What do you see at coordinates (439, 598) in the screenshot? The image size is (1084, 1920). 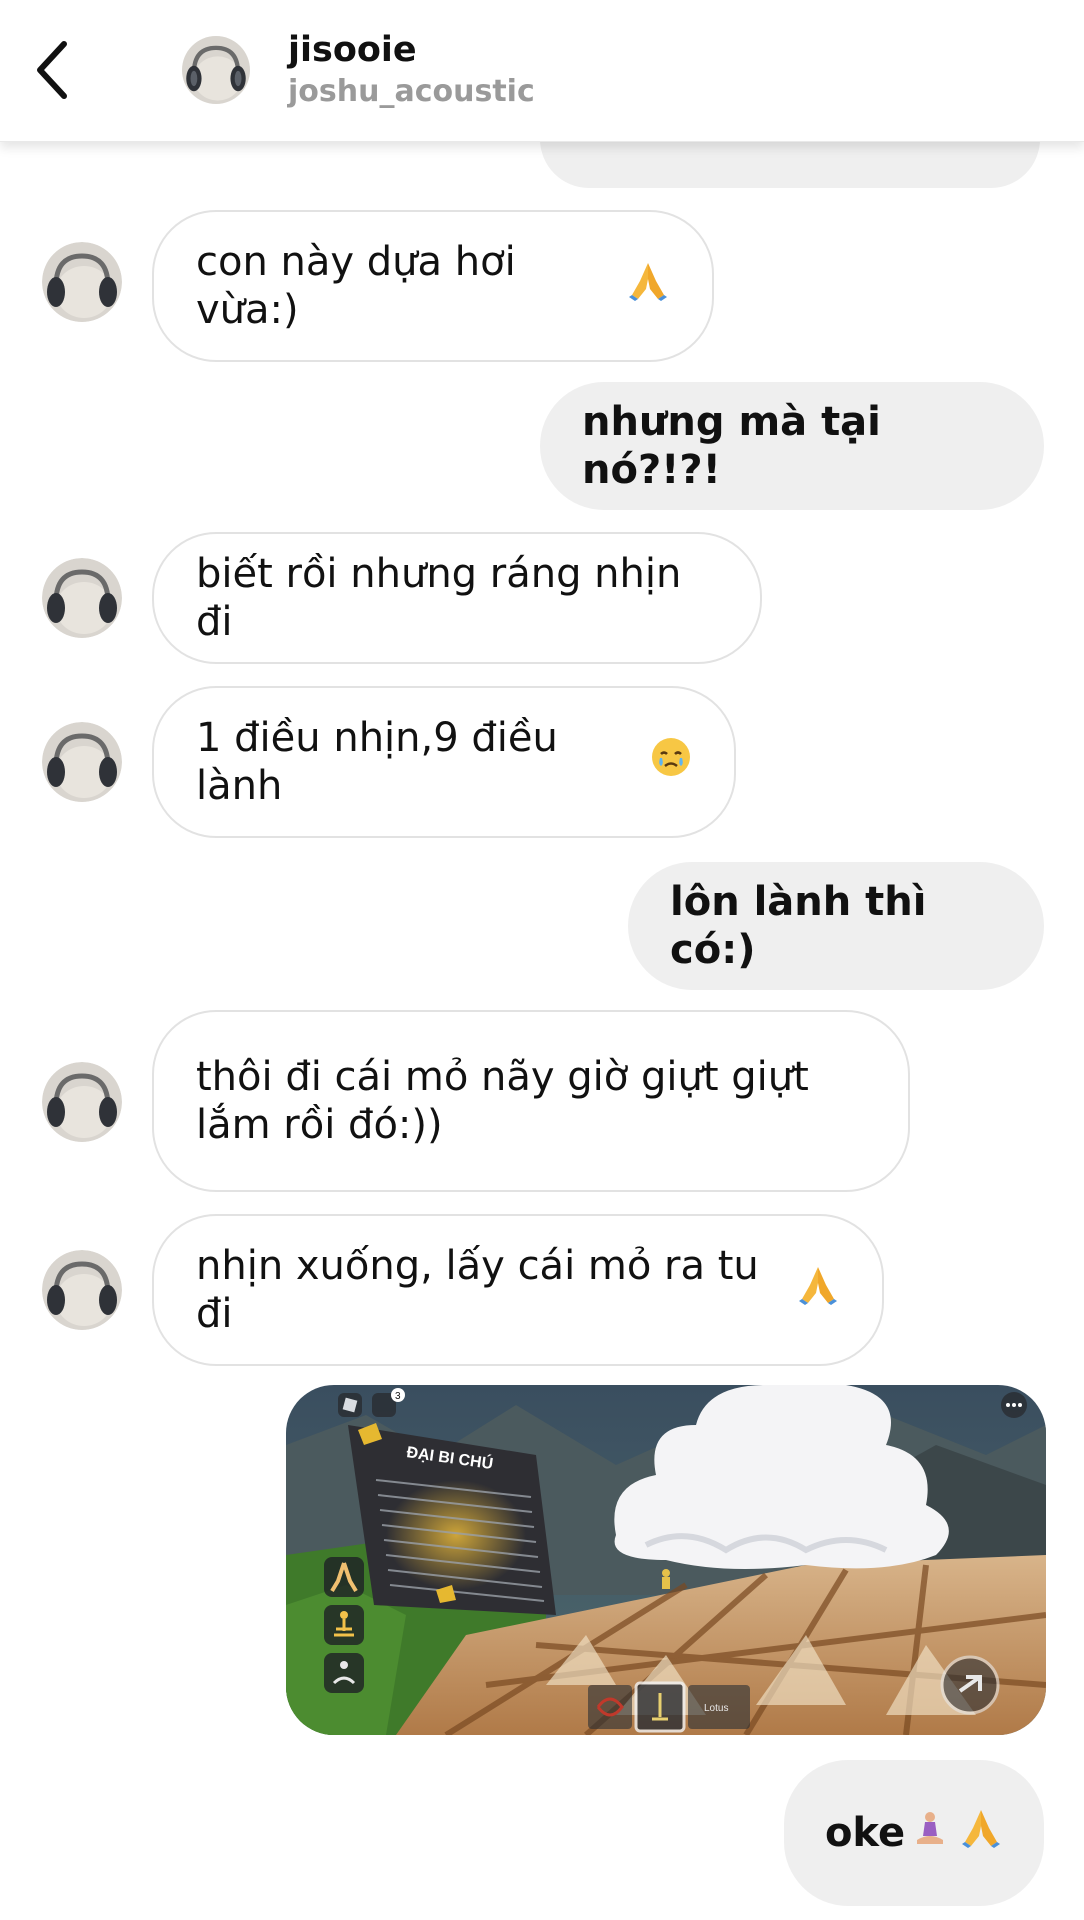 I see `message-text: biết rồi nhưng ráng nhịn đi` at bounding box center [439, 598].